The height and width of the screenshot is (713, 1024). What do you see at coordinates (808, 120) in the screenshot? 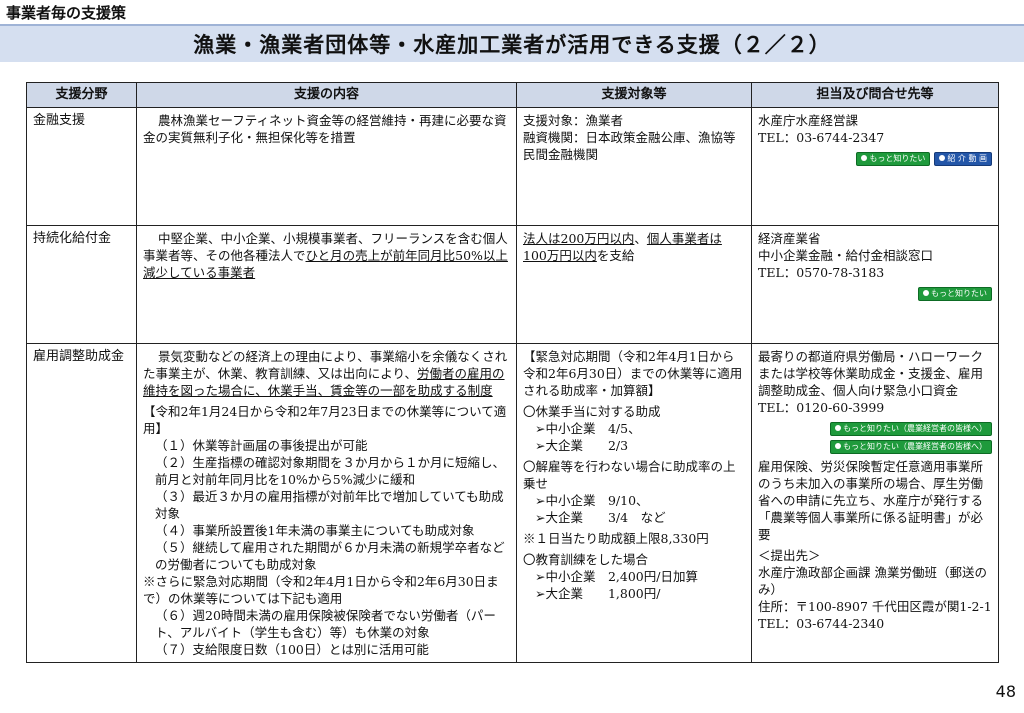
I see `contact-org: 水産庁水産経営課` at bounding box center [808, 120].